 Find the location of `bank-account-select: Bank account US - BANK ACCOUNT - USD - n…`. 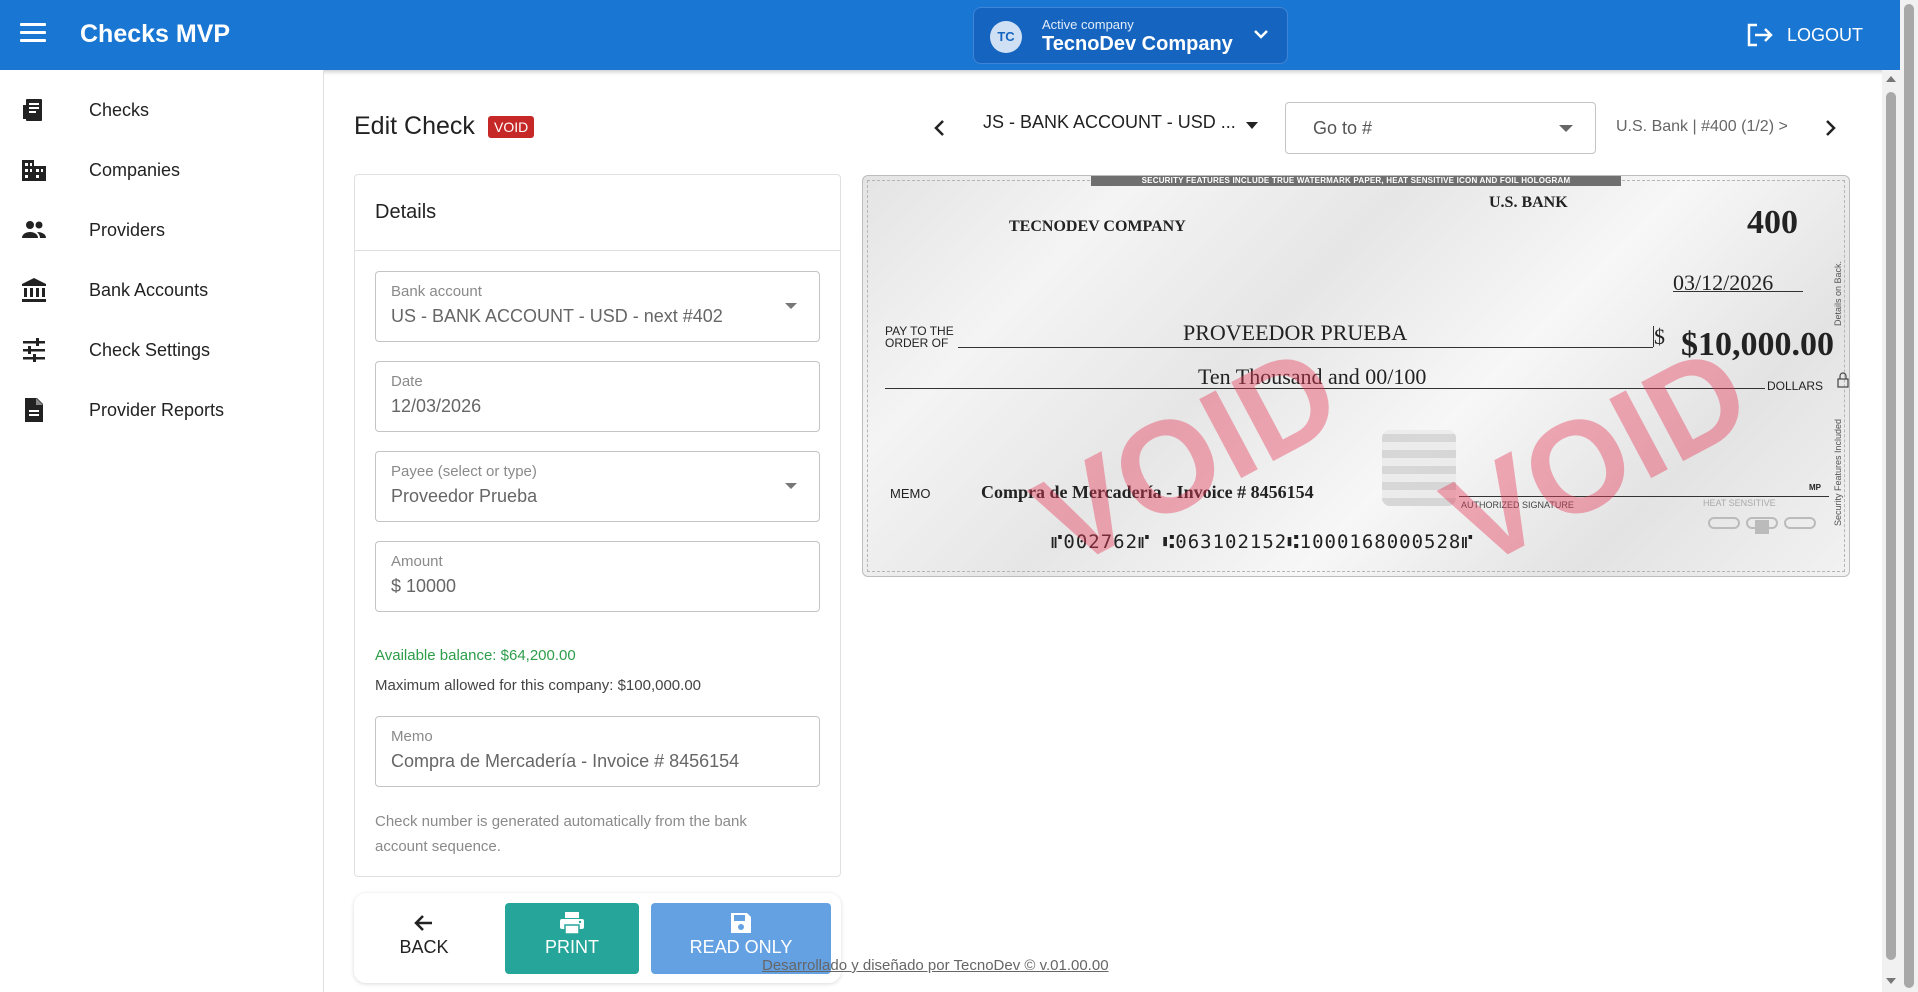

bank-account-select: Bank account US - BANK ACCOUNT - USD - n… is located at coordinates (597, 306).